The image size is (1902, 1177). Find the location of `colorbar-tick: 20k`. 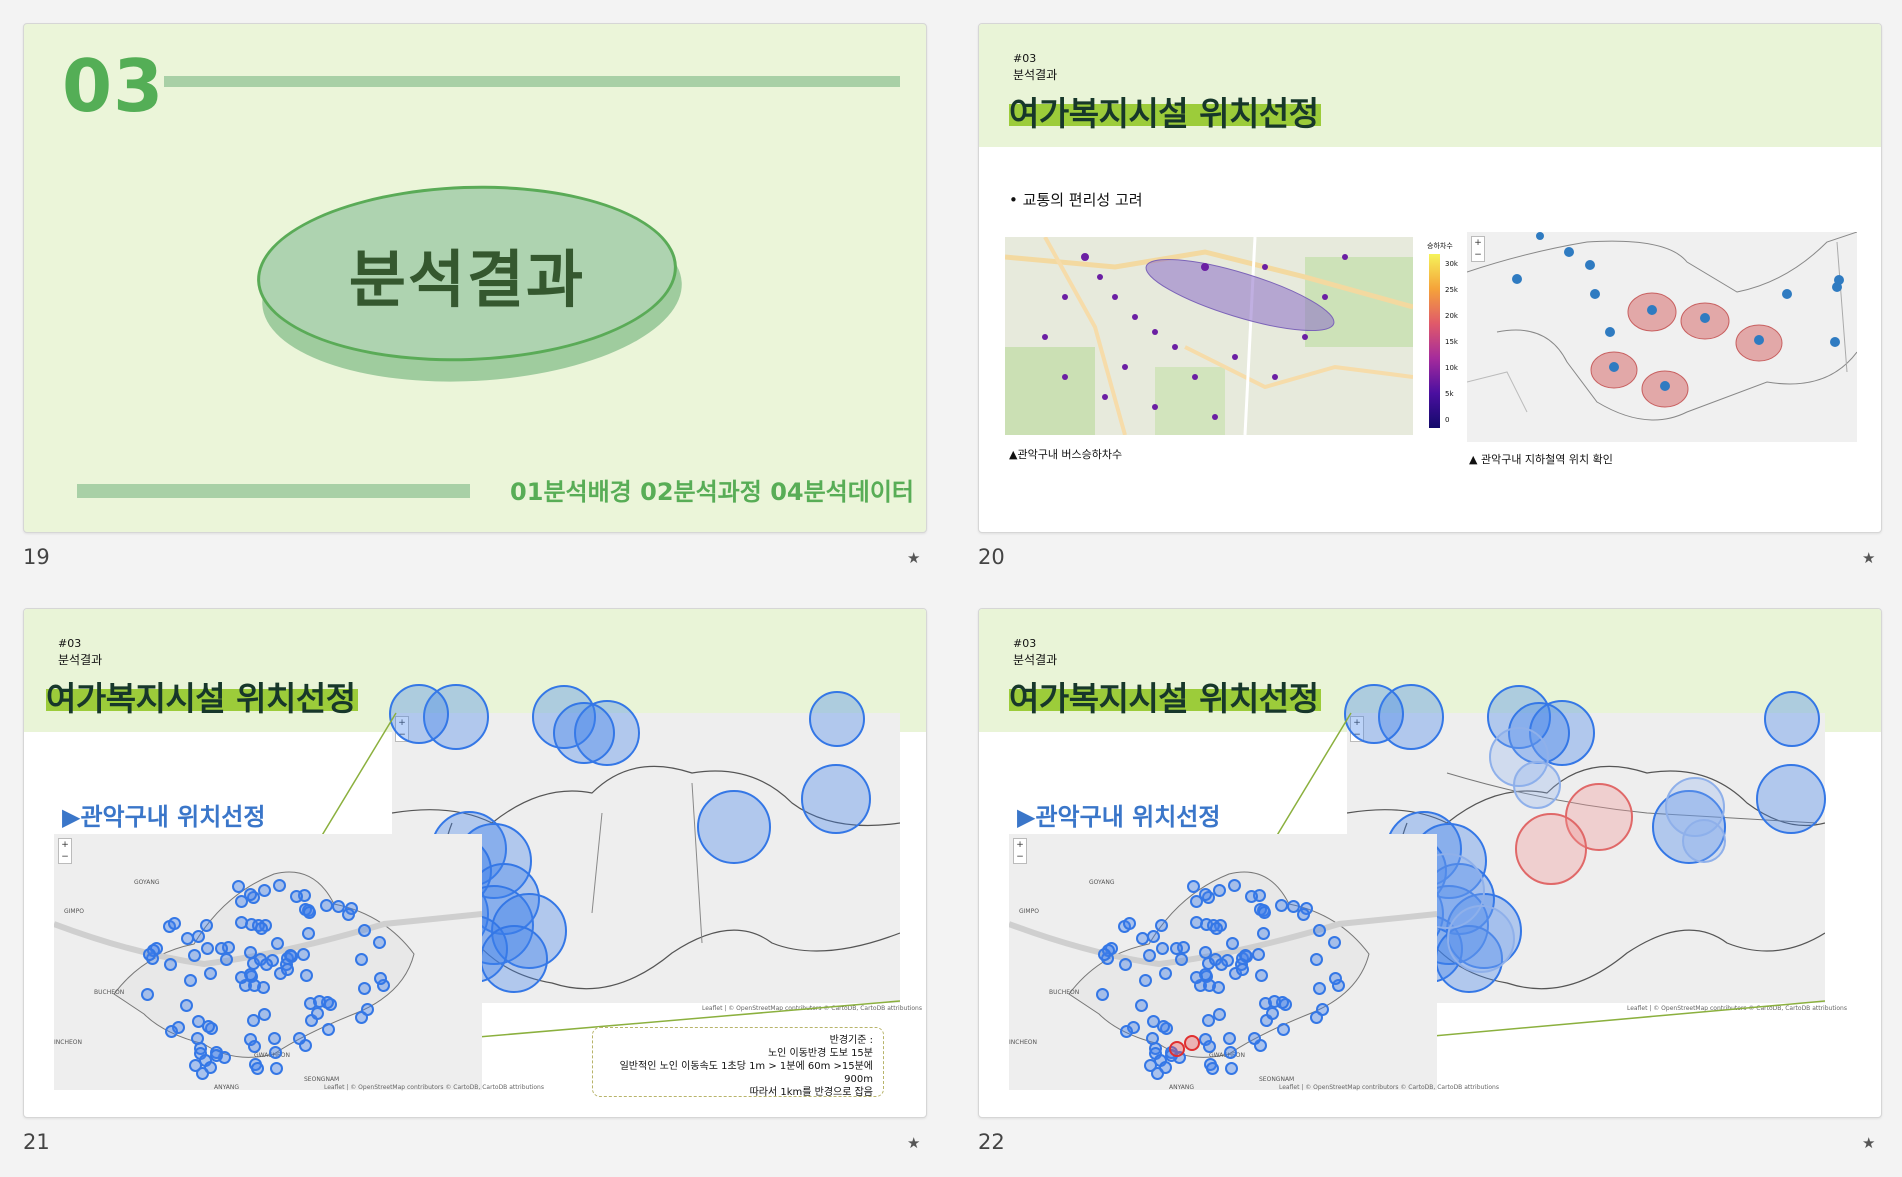

colorbar-tick: 20k is located at coordinates (1451, 316).